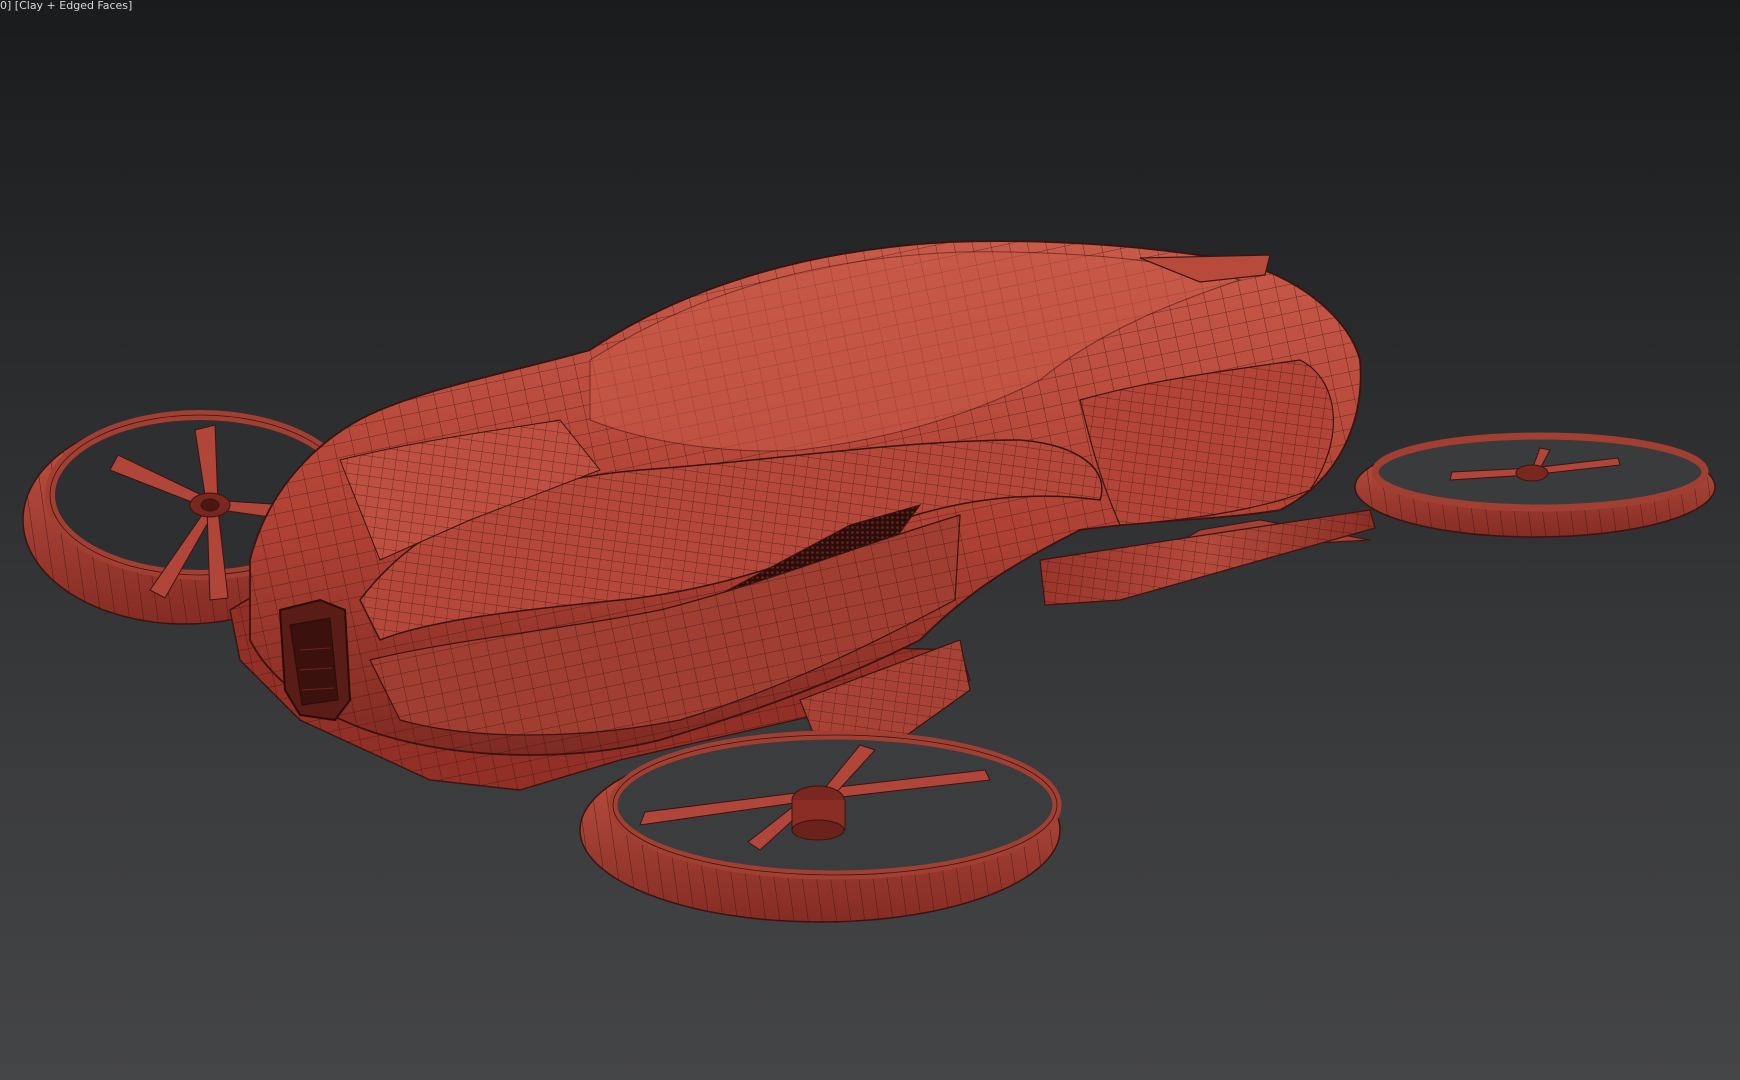 This screenshot has height=1080, width=1740. What do you see at coordinates (820, 826) in the screenshot?
I see `front-bottom-rotor` at bounding box center [820, 826].